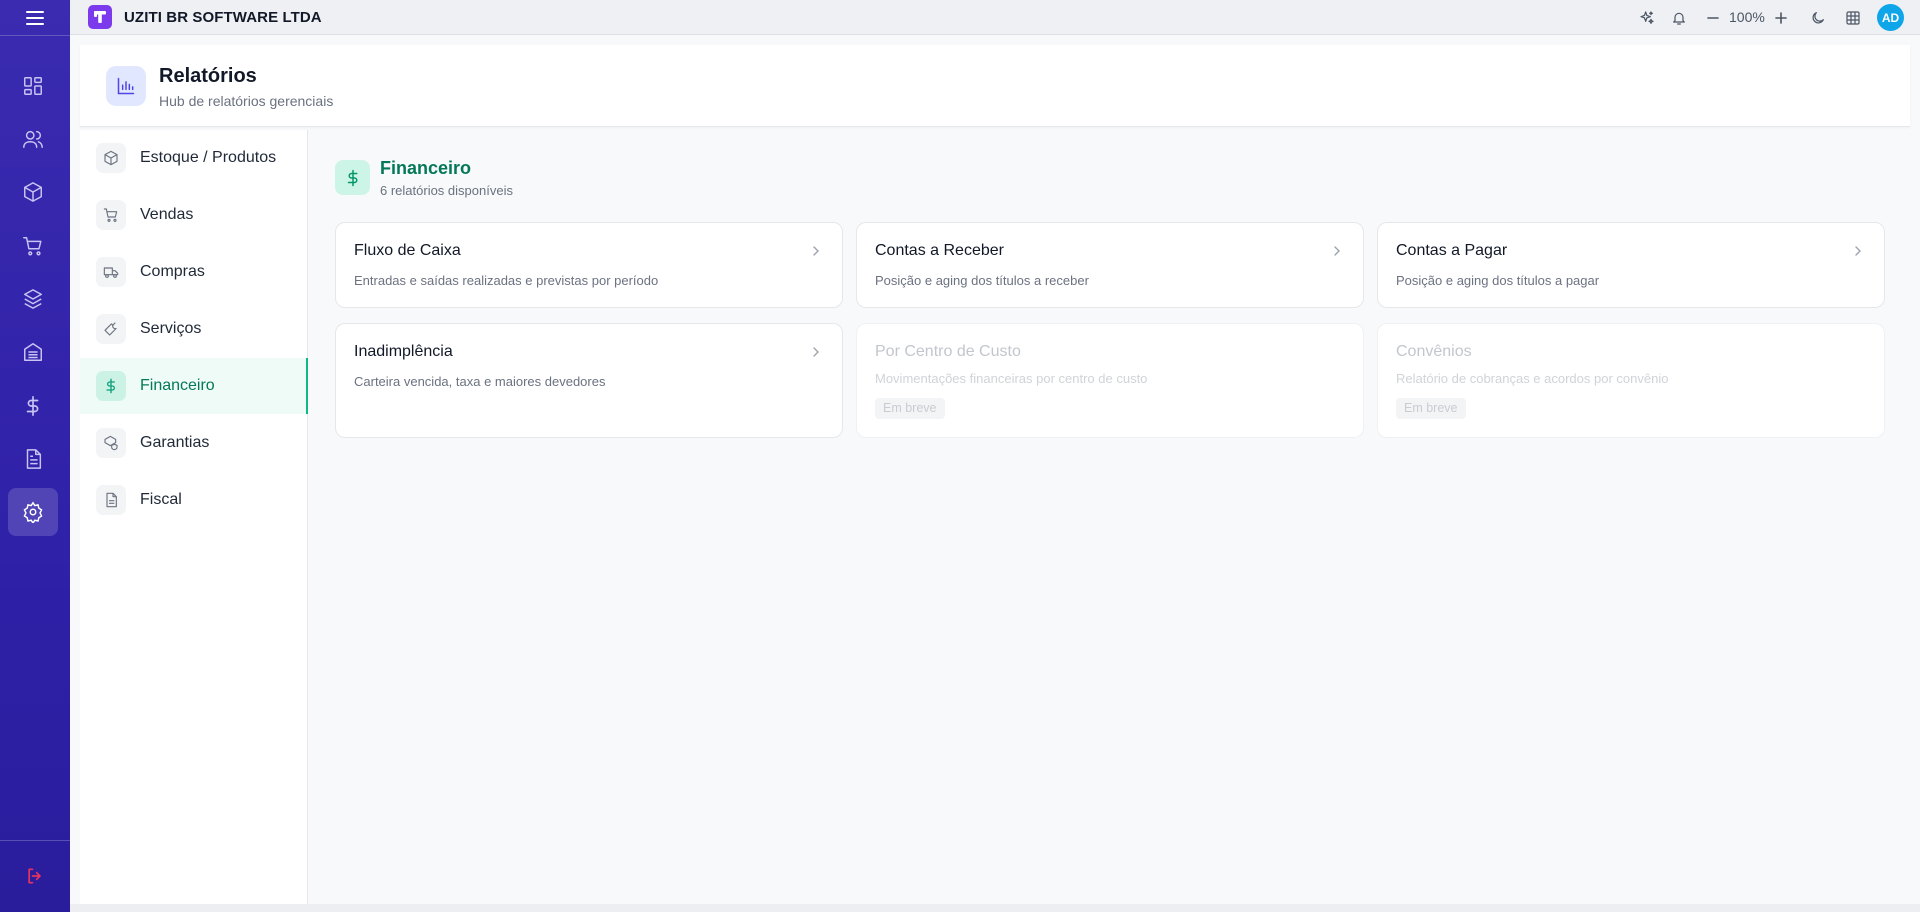 The height and width of the screenshot is (912, 1920). I want to click on category-fiscal: Fiscal, so click(194, 500).